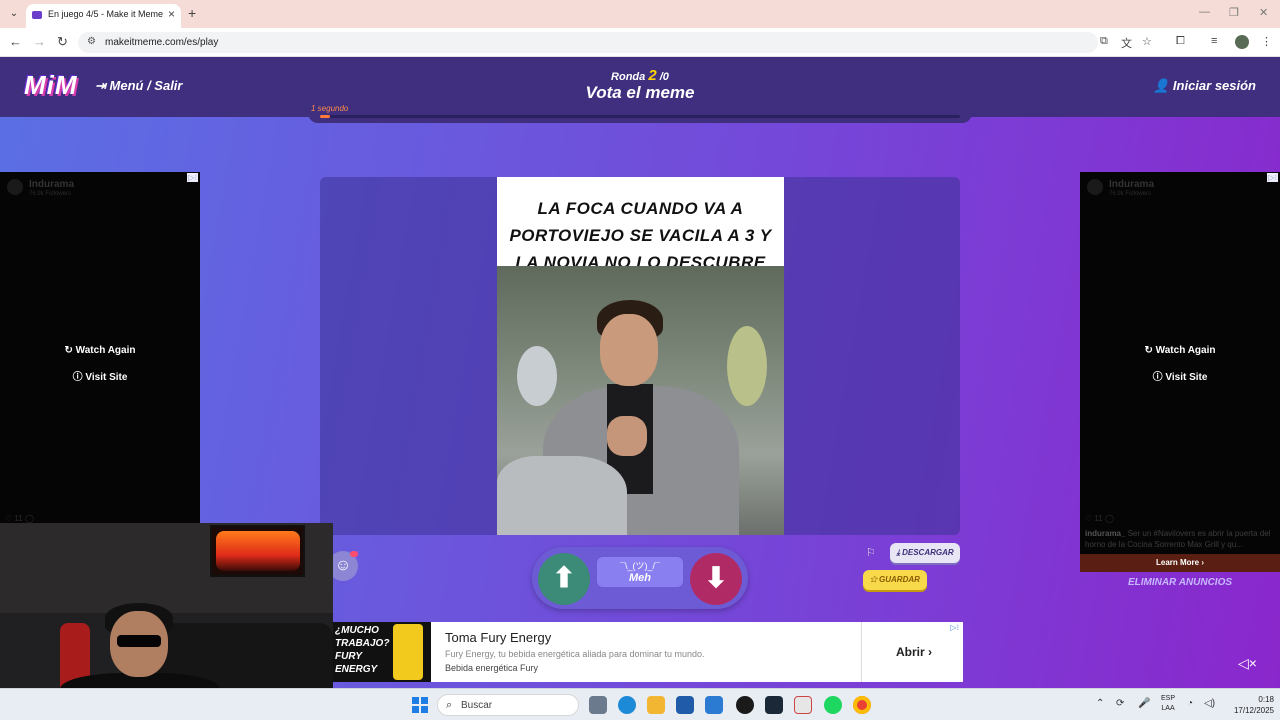 This screenshot has height=720, width=1280. What do you see at coordinates (171, 14) in the screenshot?
I see `tab-close-icon: ×` at bounding box center [171, 14].